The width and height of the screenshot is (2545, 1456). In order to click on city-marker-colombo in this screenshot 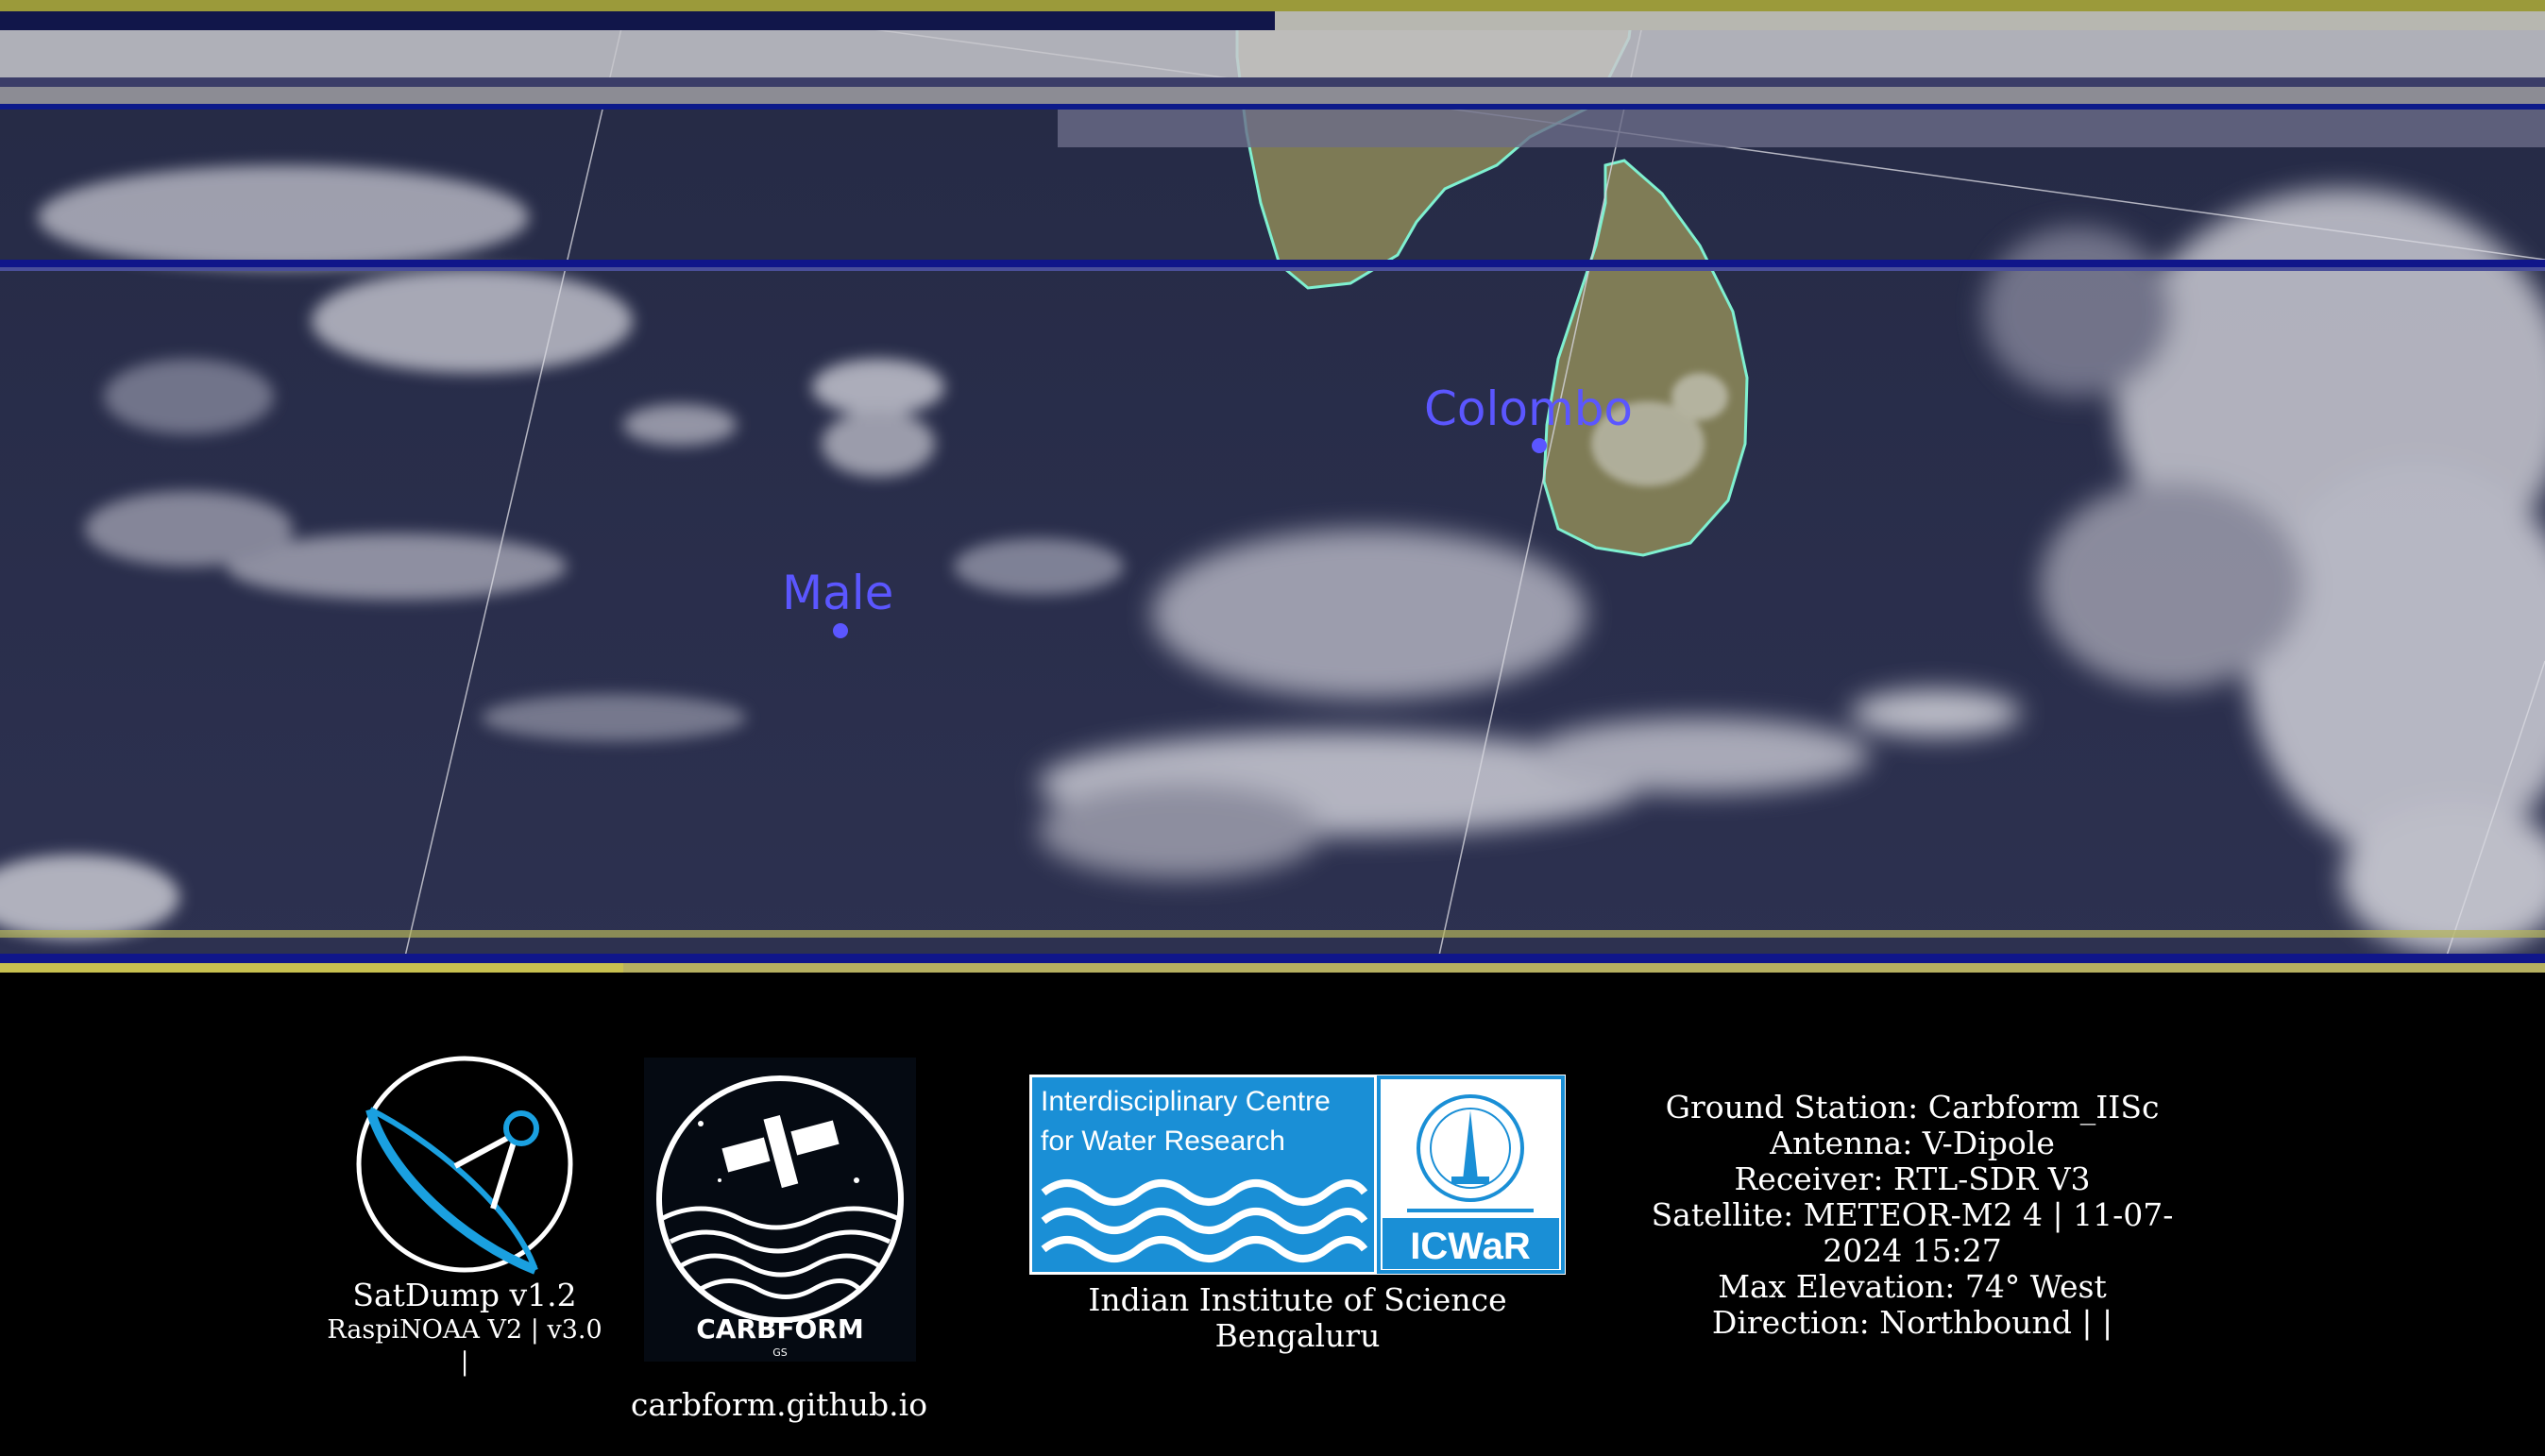, I will do `click(1539, 445)`.